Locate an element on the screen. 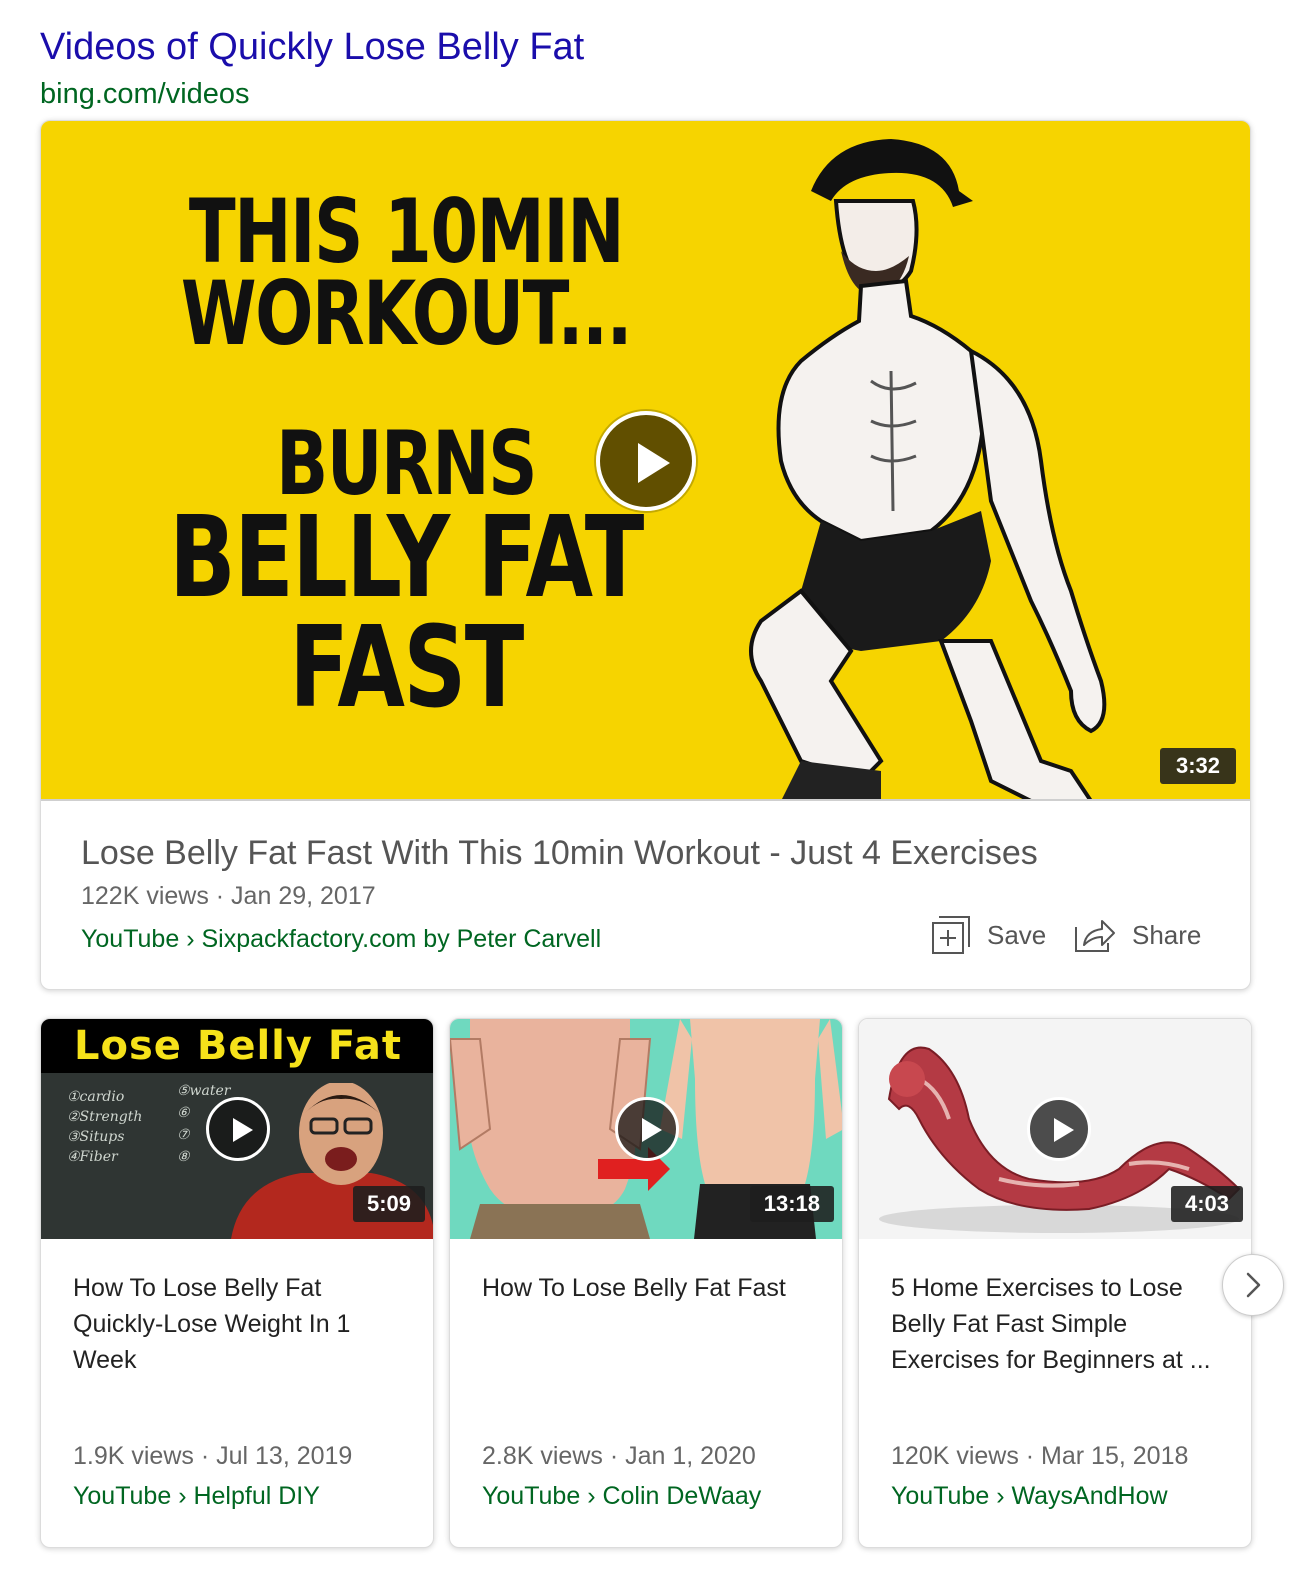  thumbnail-caption: FAST is located at coordinates (406, 668).